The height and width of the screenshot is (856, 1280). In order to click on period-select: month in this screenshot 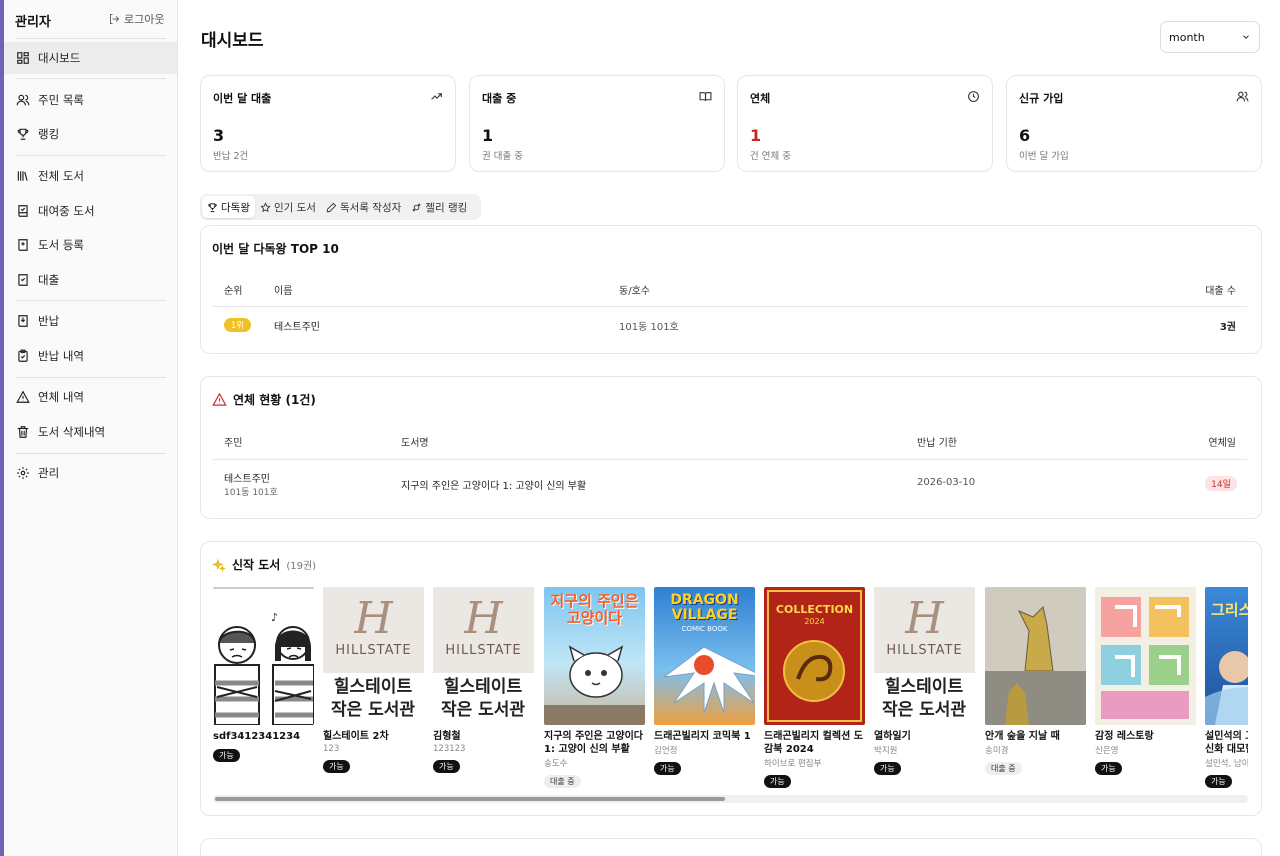, I will do `click(1210, 37)`.